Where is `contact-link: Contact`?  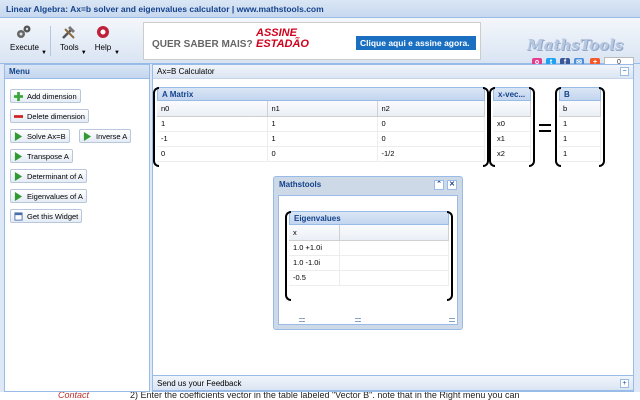
contact-link: Contact is located at coordinates (73, 396).